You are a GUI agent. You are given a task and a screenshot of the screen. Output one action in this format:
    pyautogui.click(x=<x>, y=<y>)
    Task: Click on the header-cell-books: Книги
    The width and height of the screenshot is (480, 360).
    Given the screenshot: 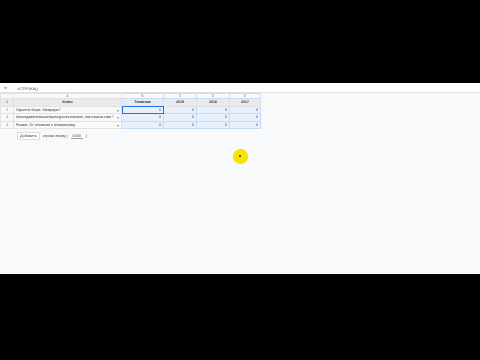 What is the action you would take?
    pyautogui.click(x=67, y=102)
    